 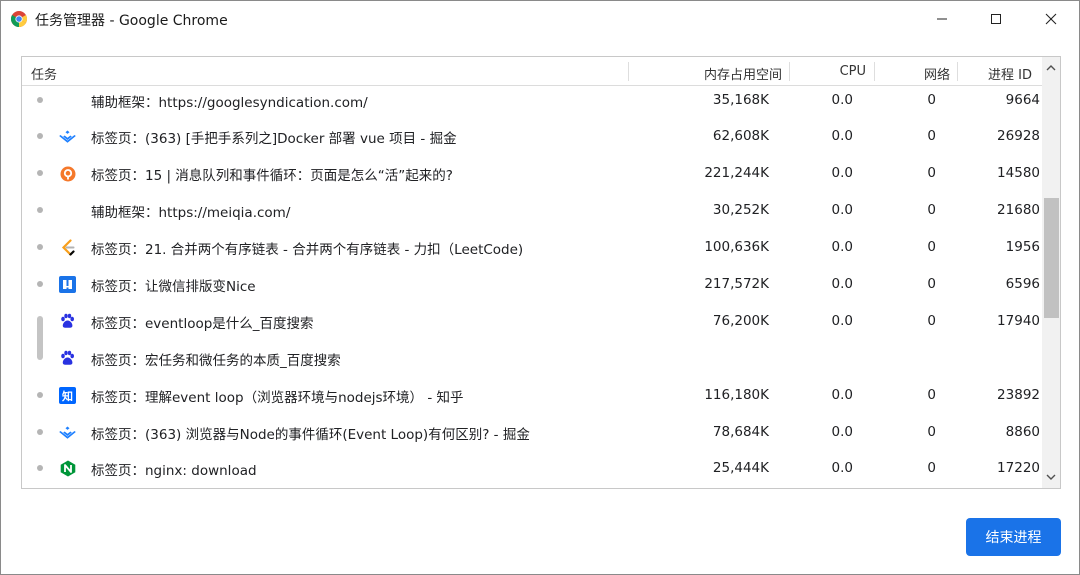 I want to click on memory-value: 78,684K, so click(x=740, y=432).